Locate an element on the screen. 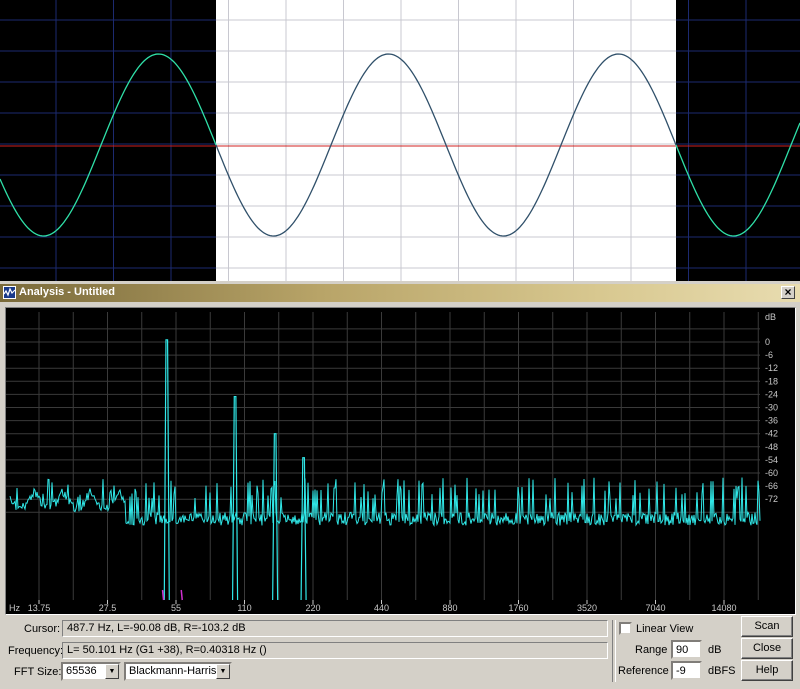  cursor-label: Cursor: is located at coordinates (42, 629).